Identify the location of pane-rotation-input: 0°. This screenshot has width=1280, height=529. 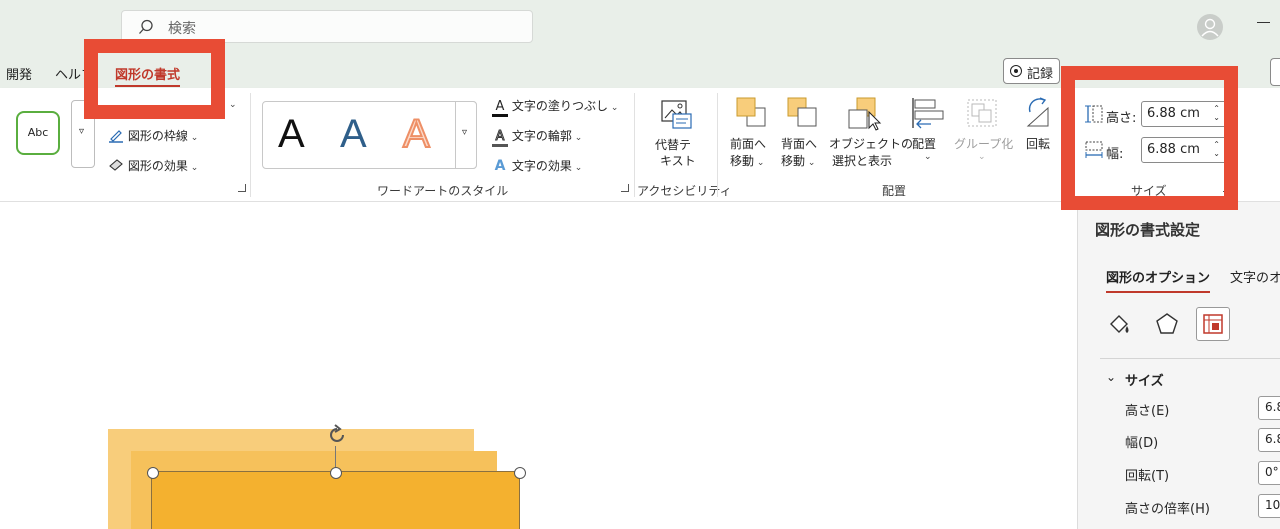
(1269, 473).